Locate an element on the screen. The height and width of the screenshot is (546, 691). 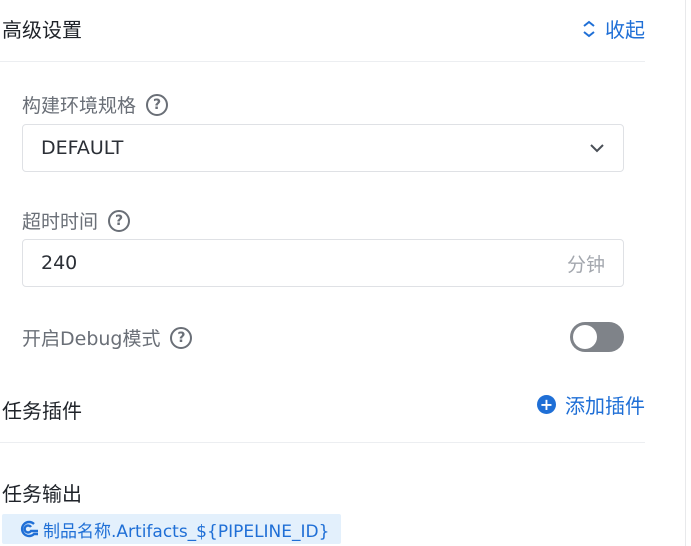
add-plugin-button: + 添加插件 is located at coordinates (591, 404).